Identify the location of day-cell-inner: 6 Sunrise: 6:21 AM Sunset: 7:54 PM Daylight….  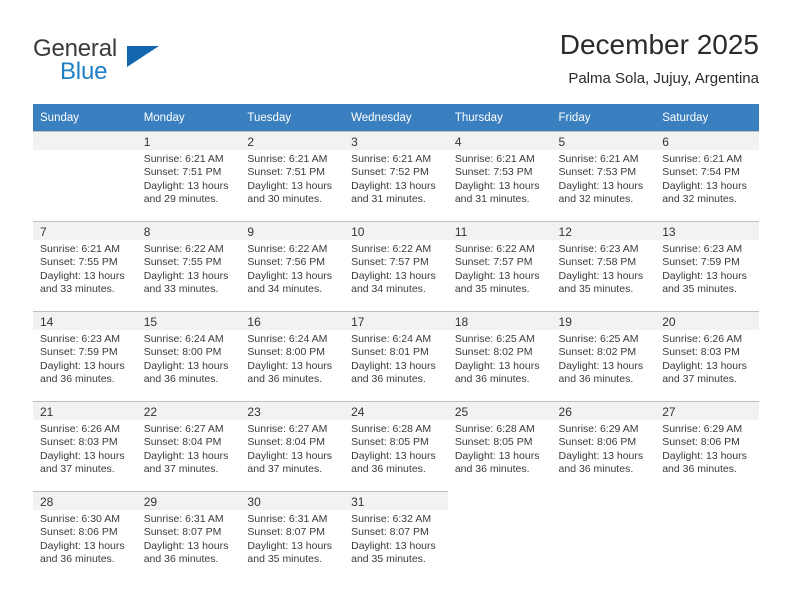
(707, 176).